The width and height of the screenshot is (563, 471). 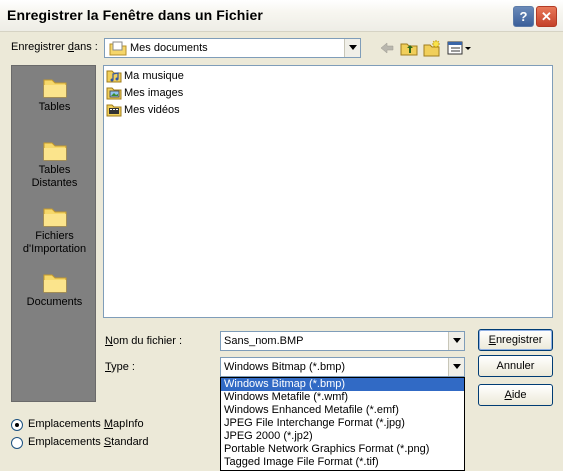 What do you see at coordinates (264, 341) in the screenshot?
I see `filename-value: Sans_nom.BMP` at bounding box center [264, 341].